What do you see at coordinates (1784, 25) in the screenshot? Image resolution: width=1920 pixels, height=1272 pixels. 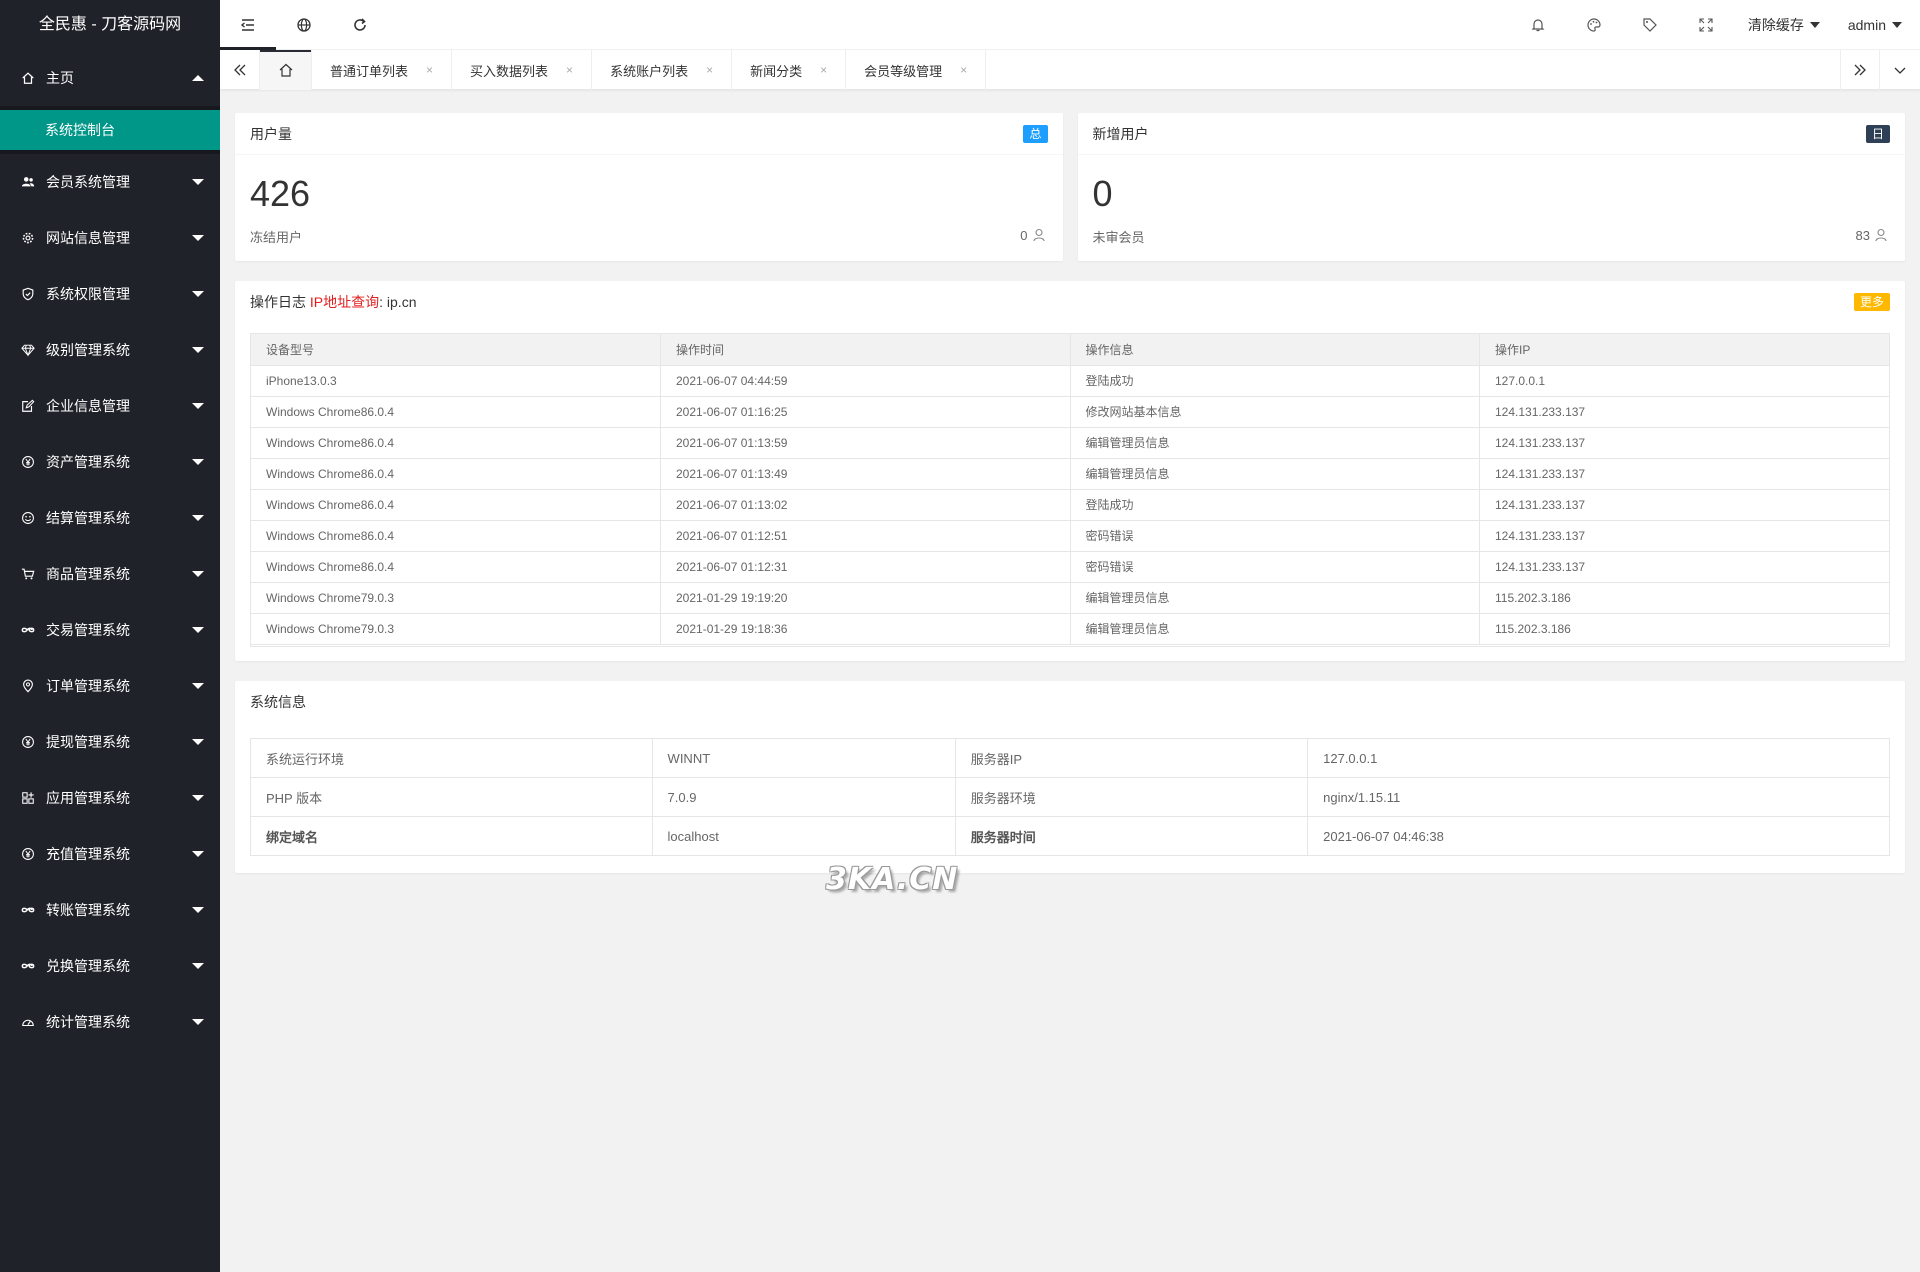 I see `clear-cache-dropdown: 清除缓存` at bounding box center [1784, 25].